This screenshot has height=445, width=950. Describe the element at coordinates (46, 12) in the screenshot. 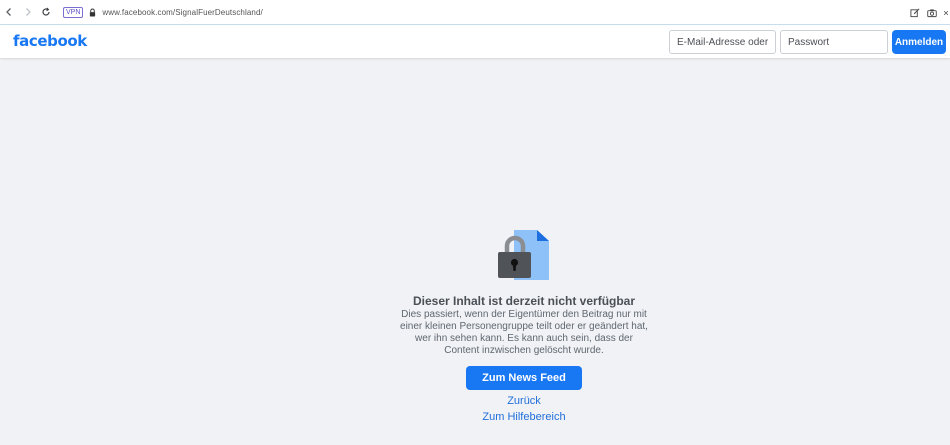

I see `reload-icon` at that location.